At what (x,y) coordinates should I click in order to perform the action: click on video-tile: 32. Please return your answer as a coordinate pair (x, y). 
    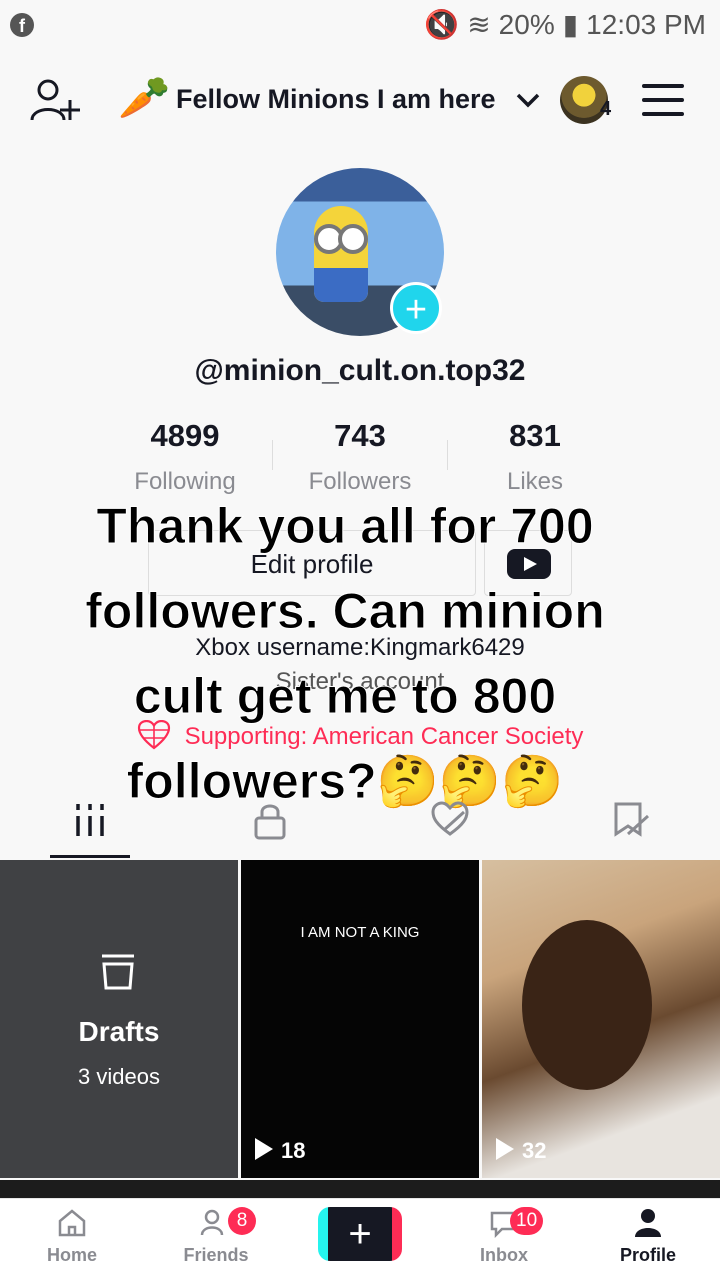
    Looking at the image, I should click on (601, 1019).